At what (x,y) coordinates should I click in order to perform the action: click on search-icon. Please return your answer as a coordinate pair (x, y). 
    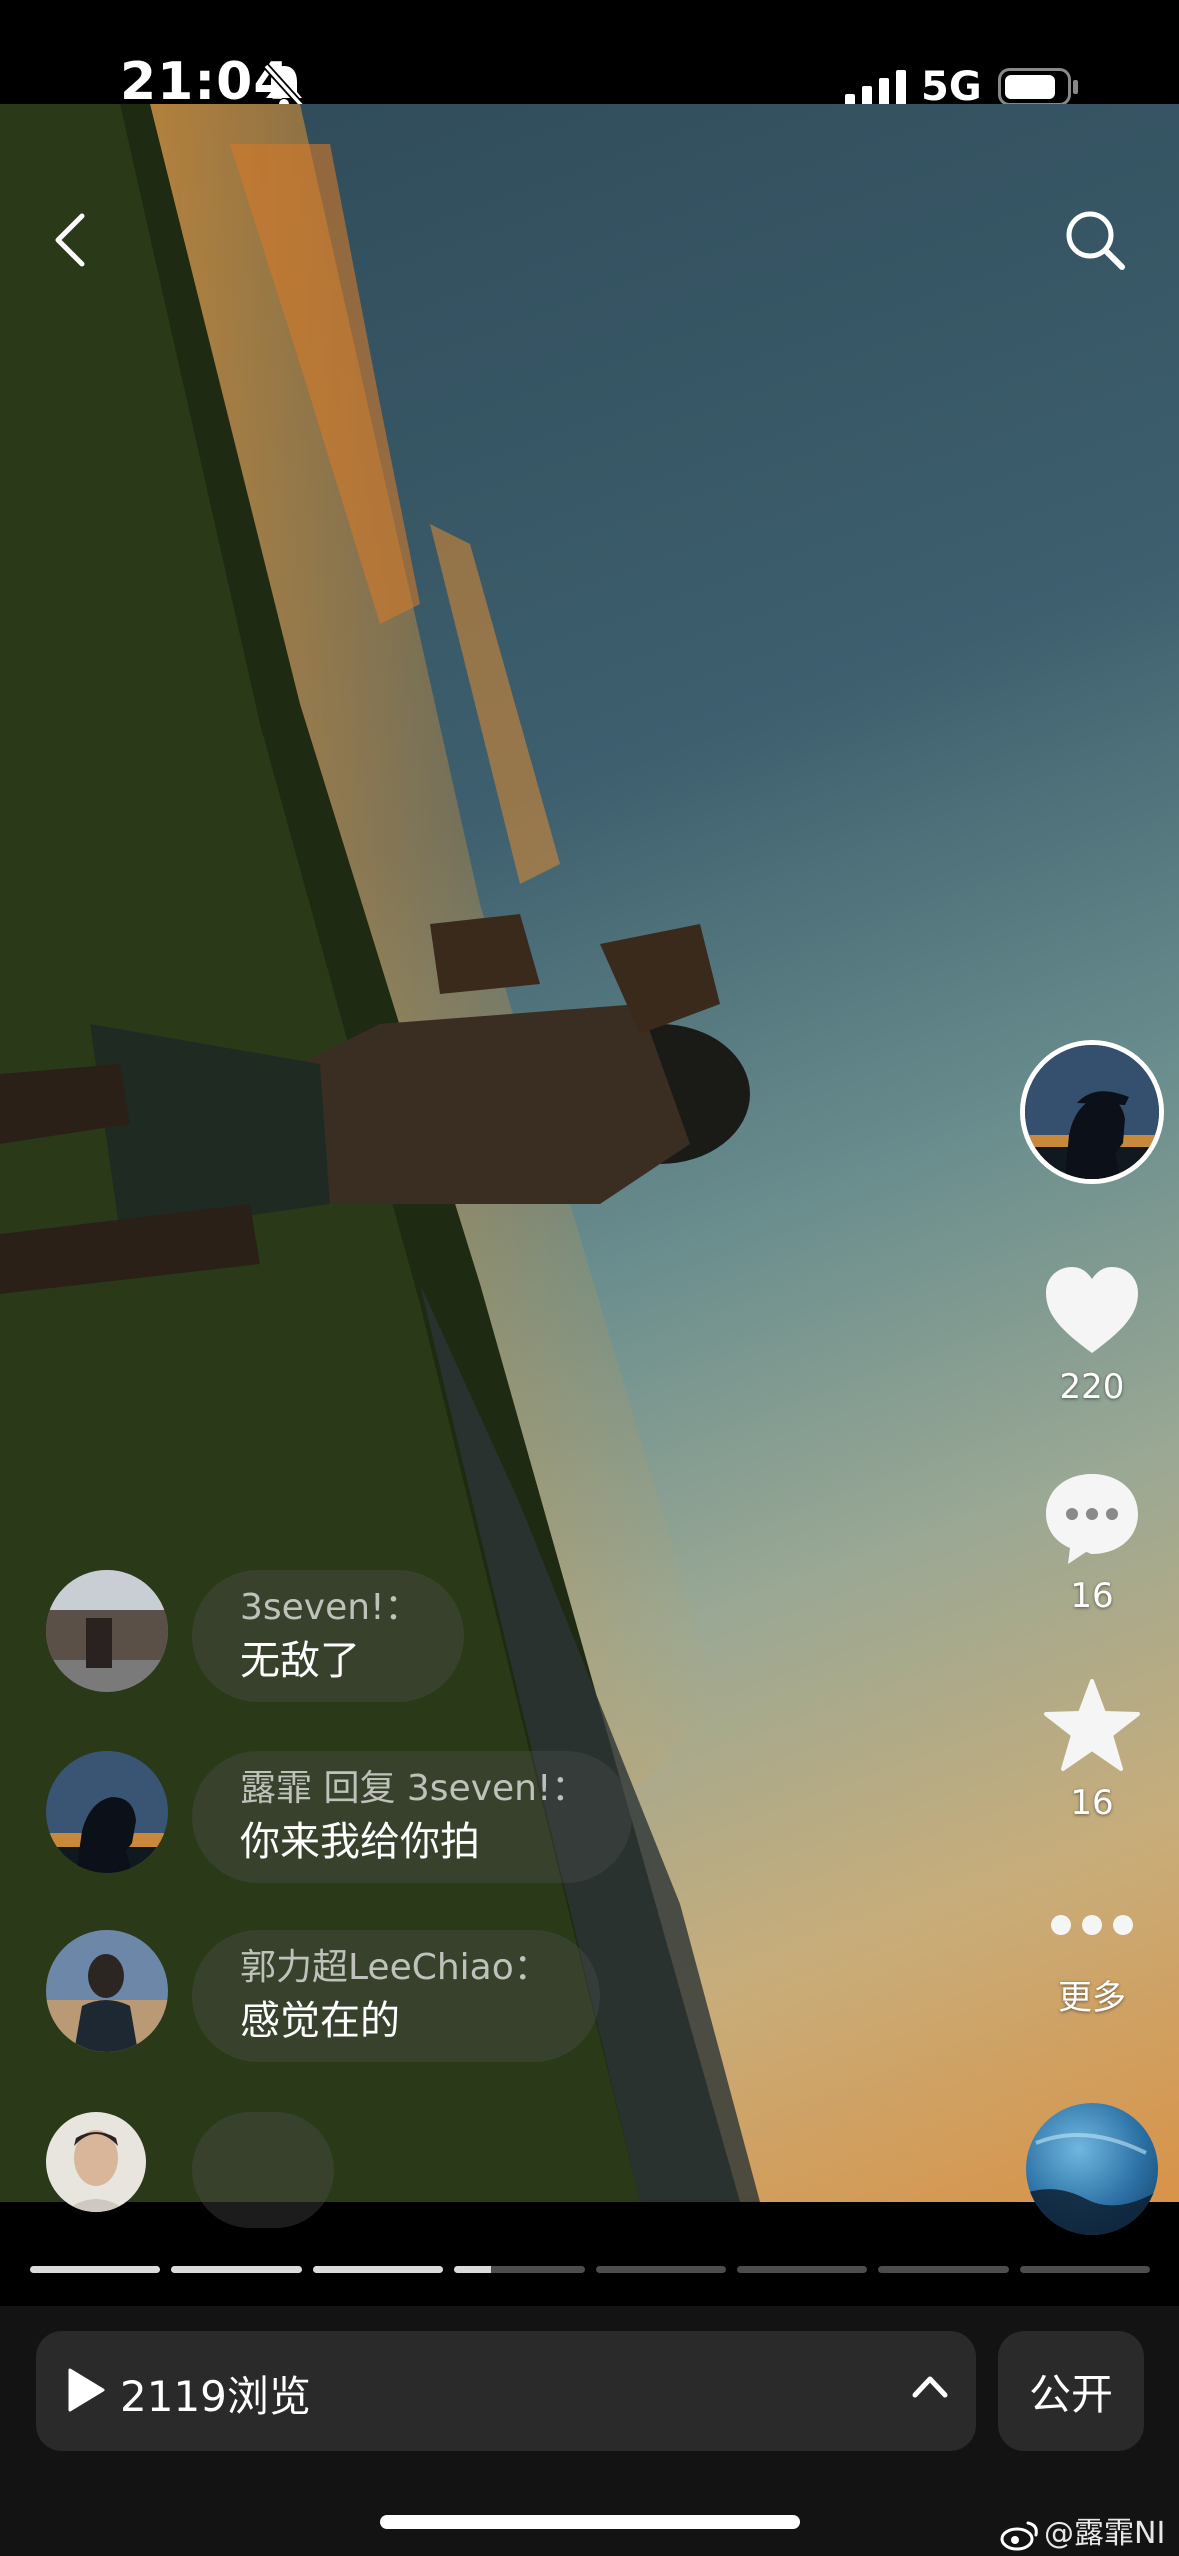
    Looking at the image, I should click on (1095, 240).